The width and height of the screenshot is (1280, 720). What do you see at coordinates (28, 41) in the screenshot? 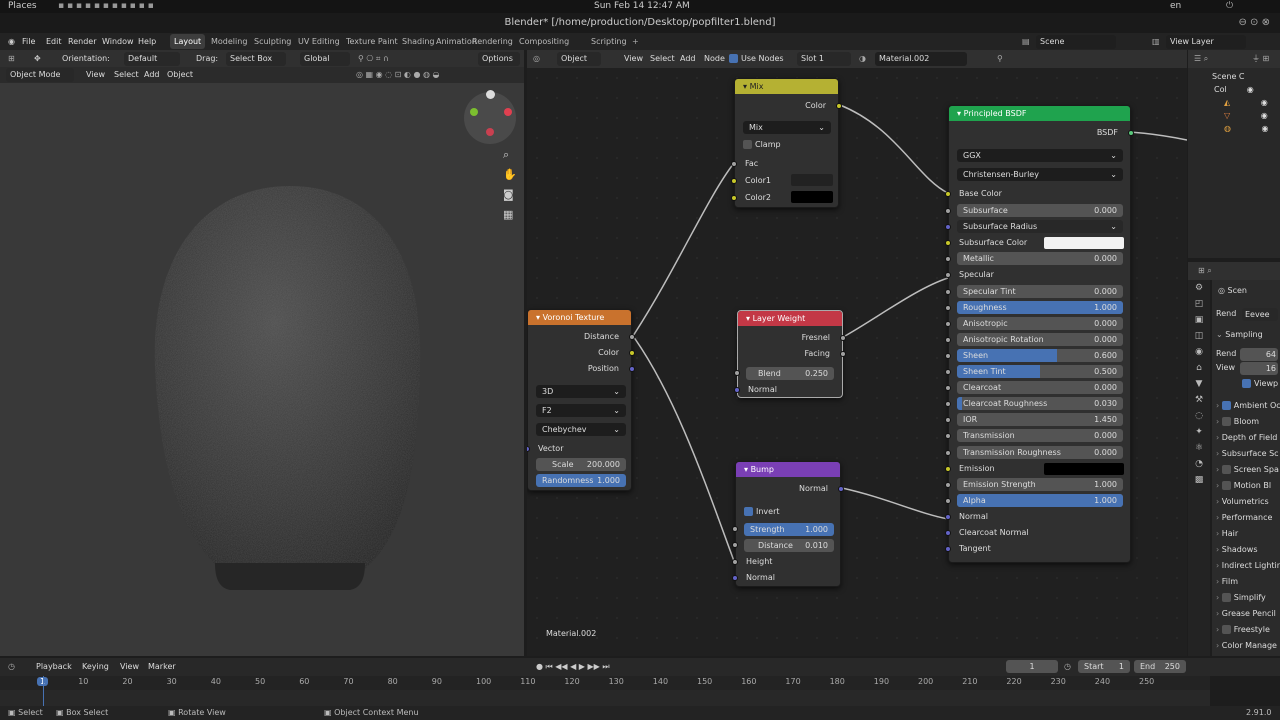
I see `menu-file: File` at bounding box center [28, 41].